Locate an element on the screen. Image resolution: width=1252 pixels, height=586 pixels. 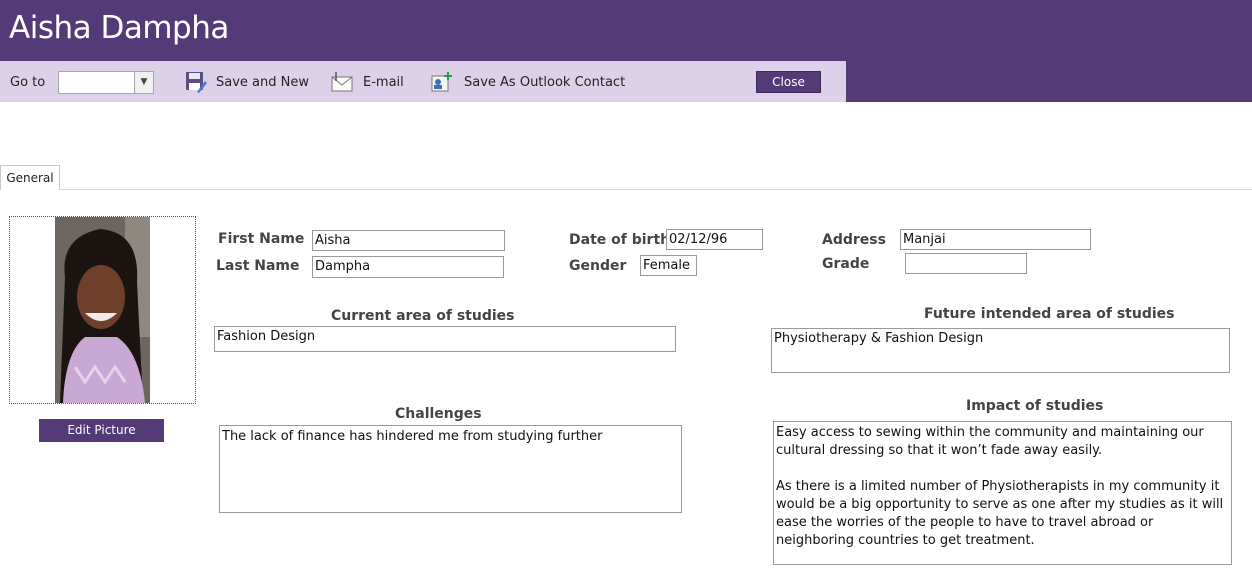
tab-general: General is located at coordinates (30, 177).